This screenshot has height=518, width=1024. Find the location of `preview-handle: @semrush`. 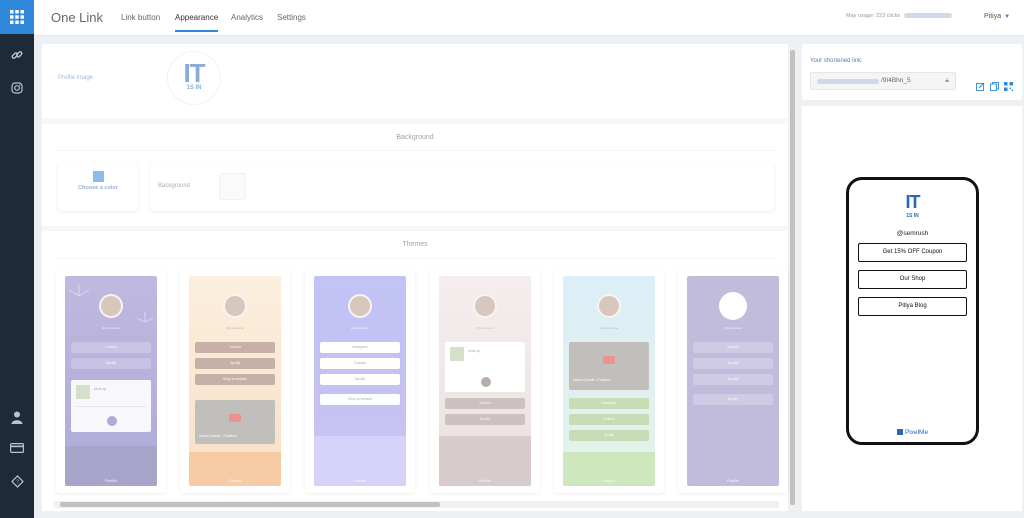

preview-handle: @semrush is located at coordinates (912, 233).